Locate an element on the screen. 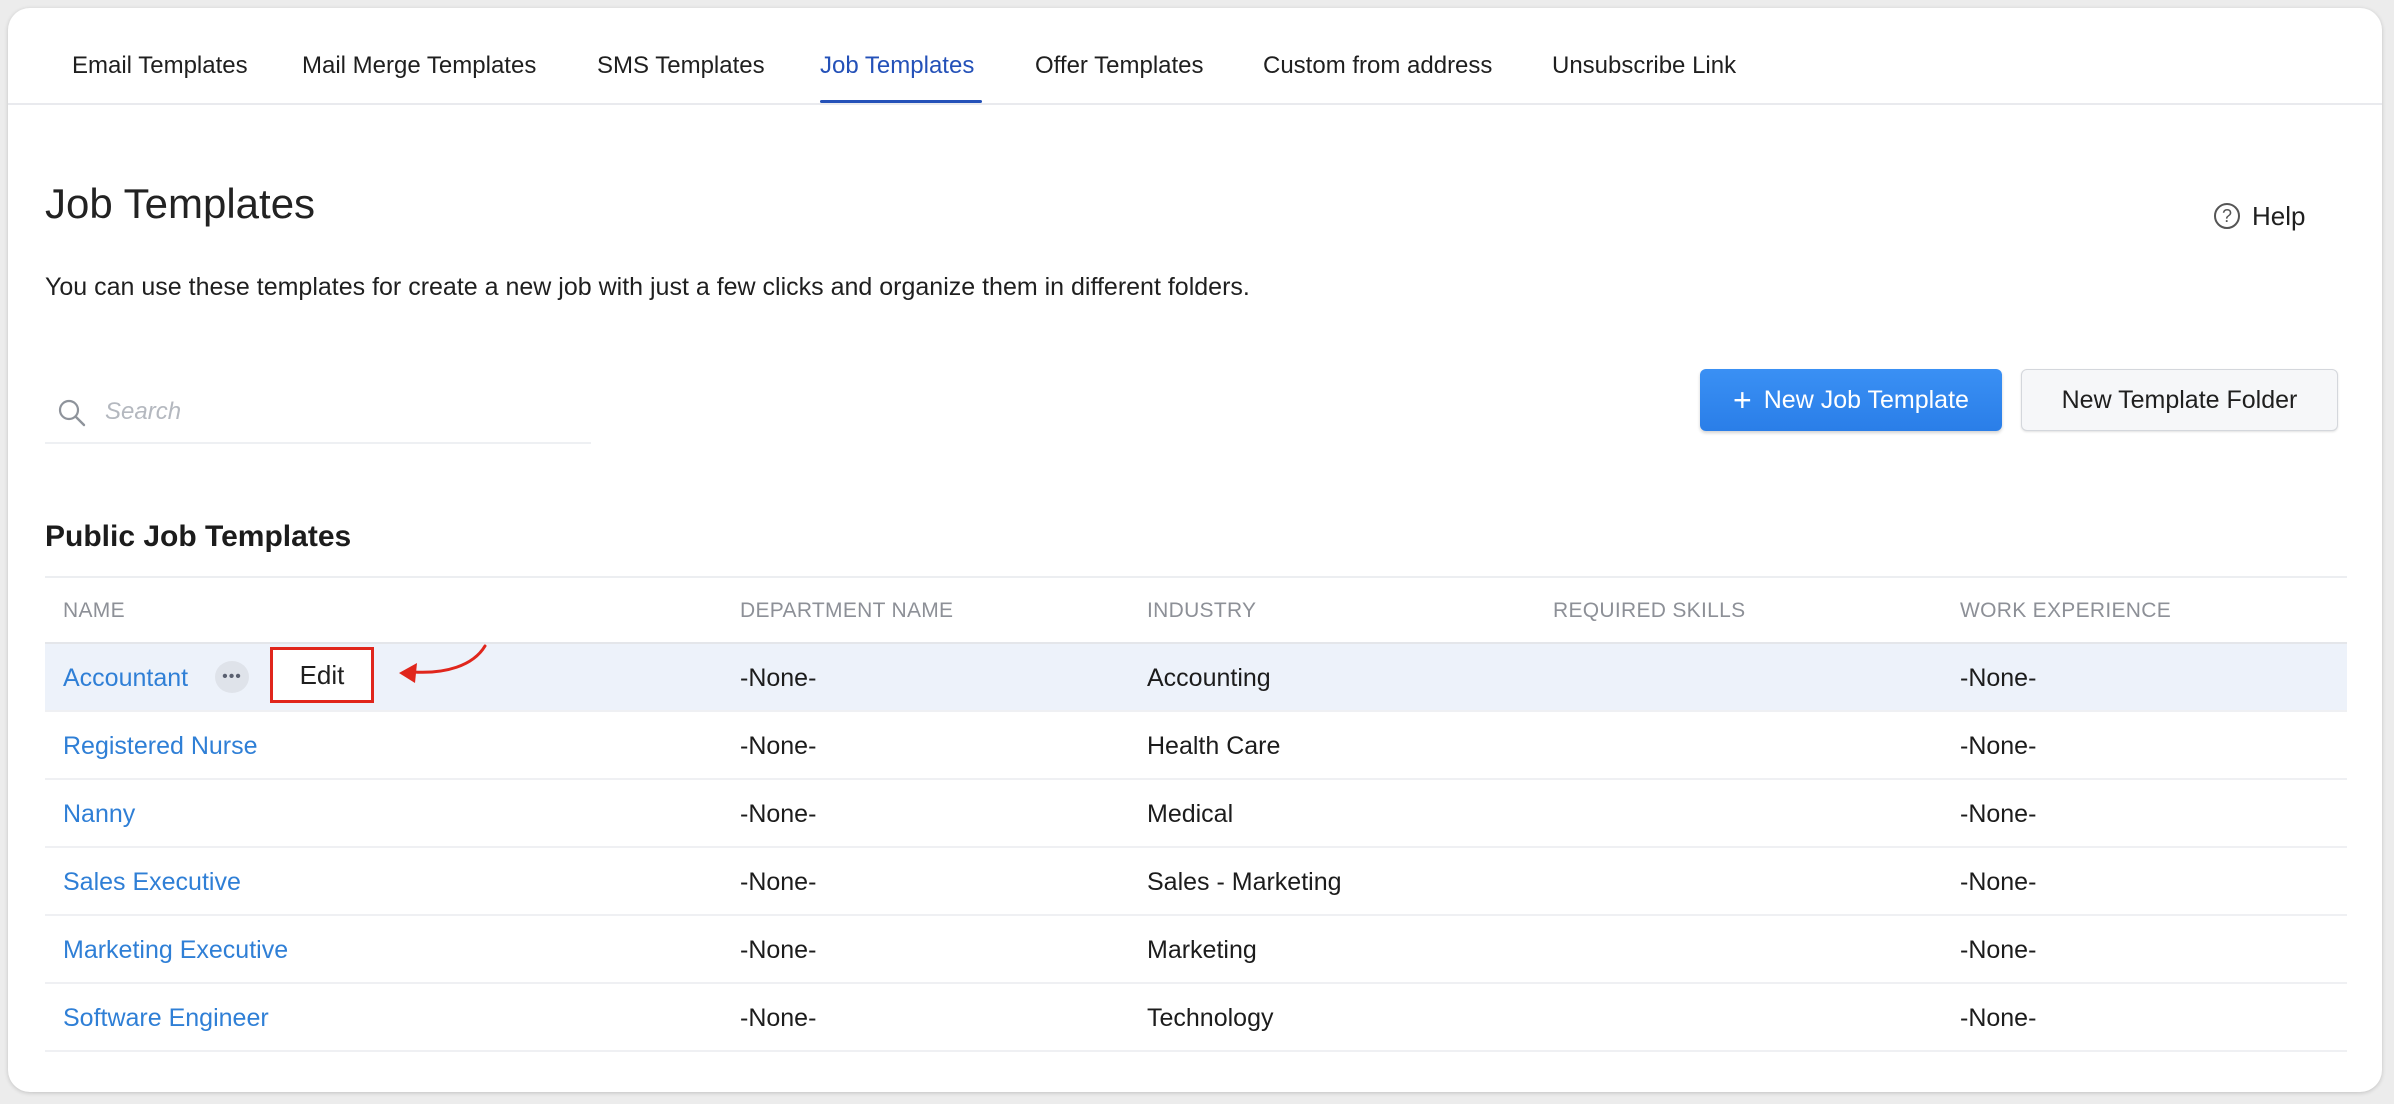 This screenshot has height=1104, width=2394. template-name-link: Software Engineer is located at coordinates (166, 1018).